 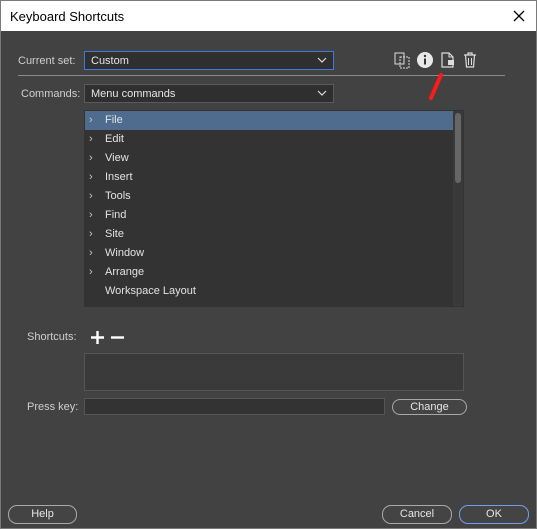 I want to click on command-tree-item-label: File, so click(x=114, y=120).